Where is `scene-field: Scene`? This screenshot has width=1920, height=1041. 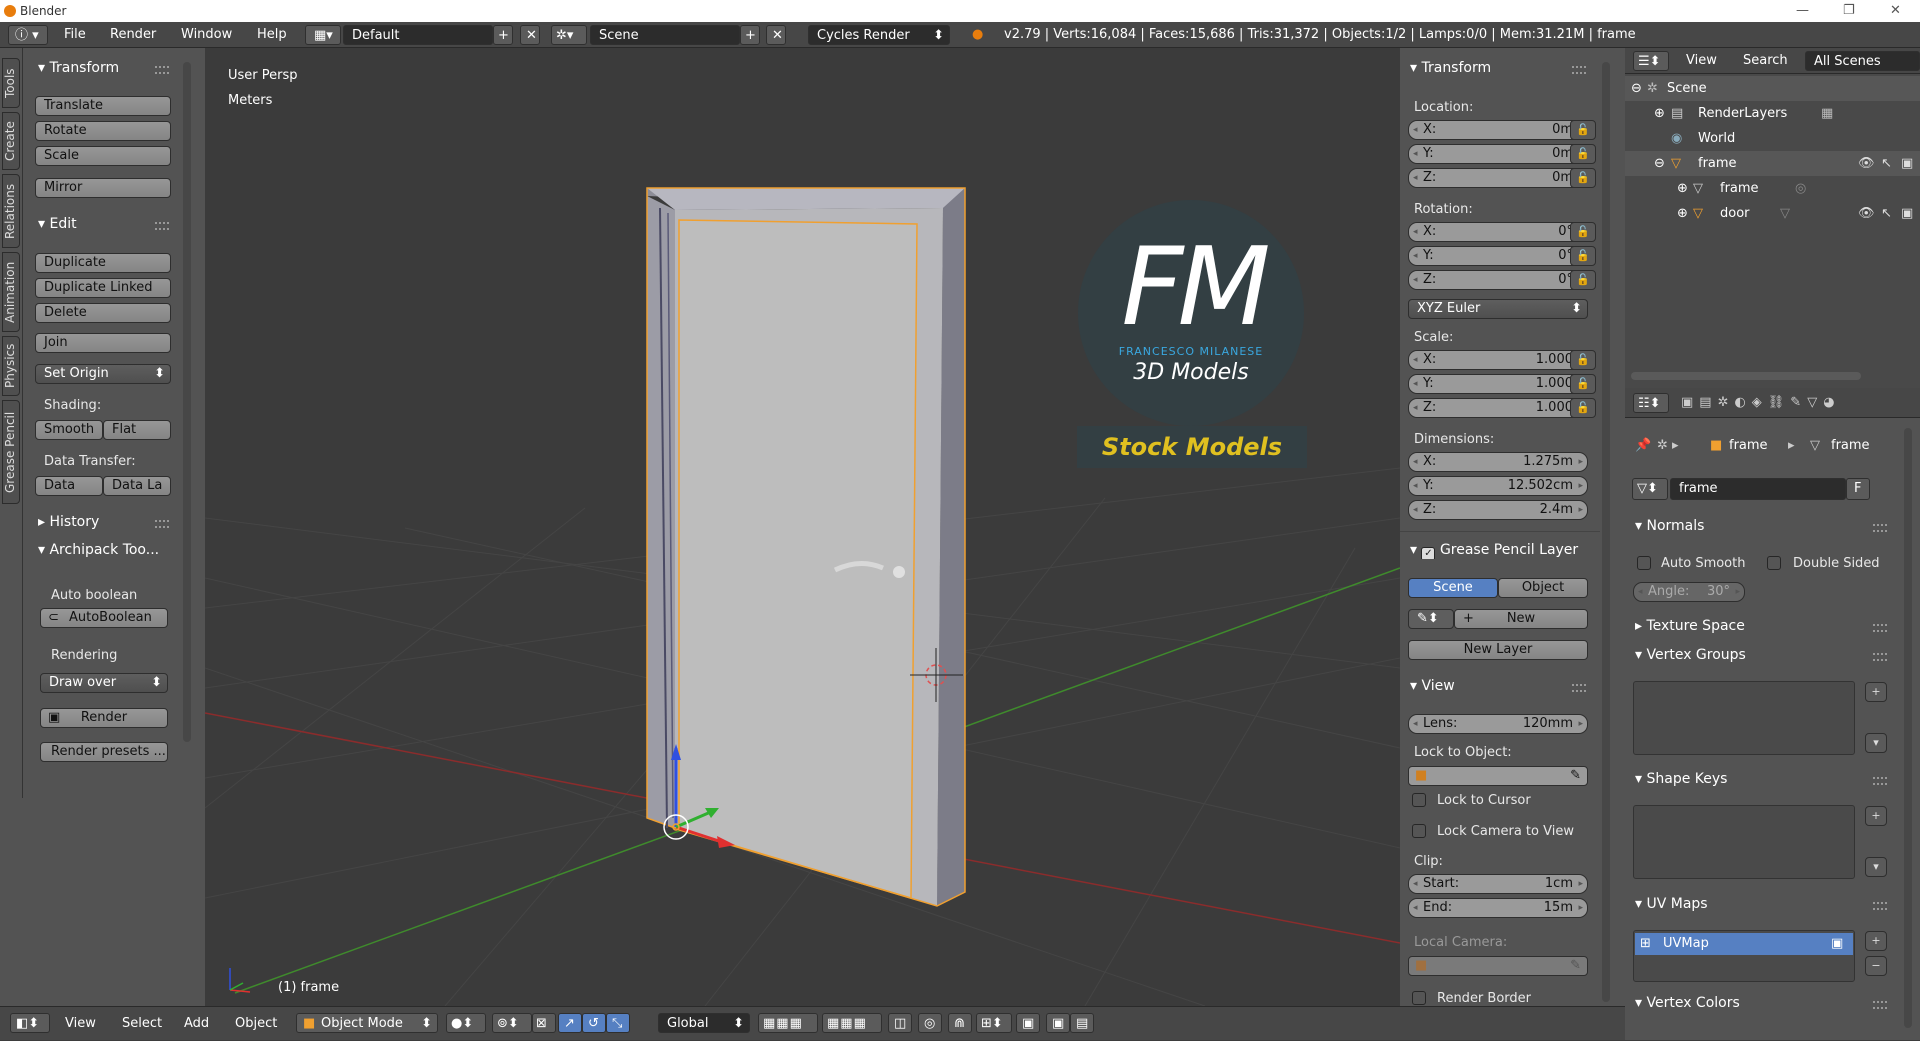
scene-field: Scene is located at coordinates (665, 35).